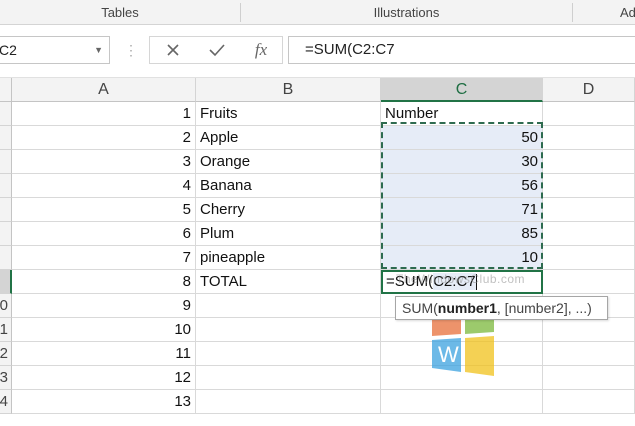 This screenshot has height=426, width=635. I want to click on row-header: 4, so click(6, 402).